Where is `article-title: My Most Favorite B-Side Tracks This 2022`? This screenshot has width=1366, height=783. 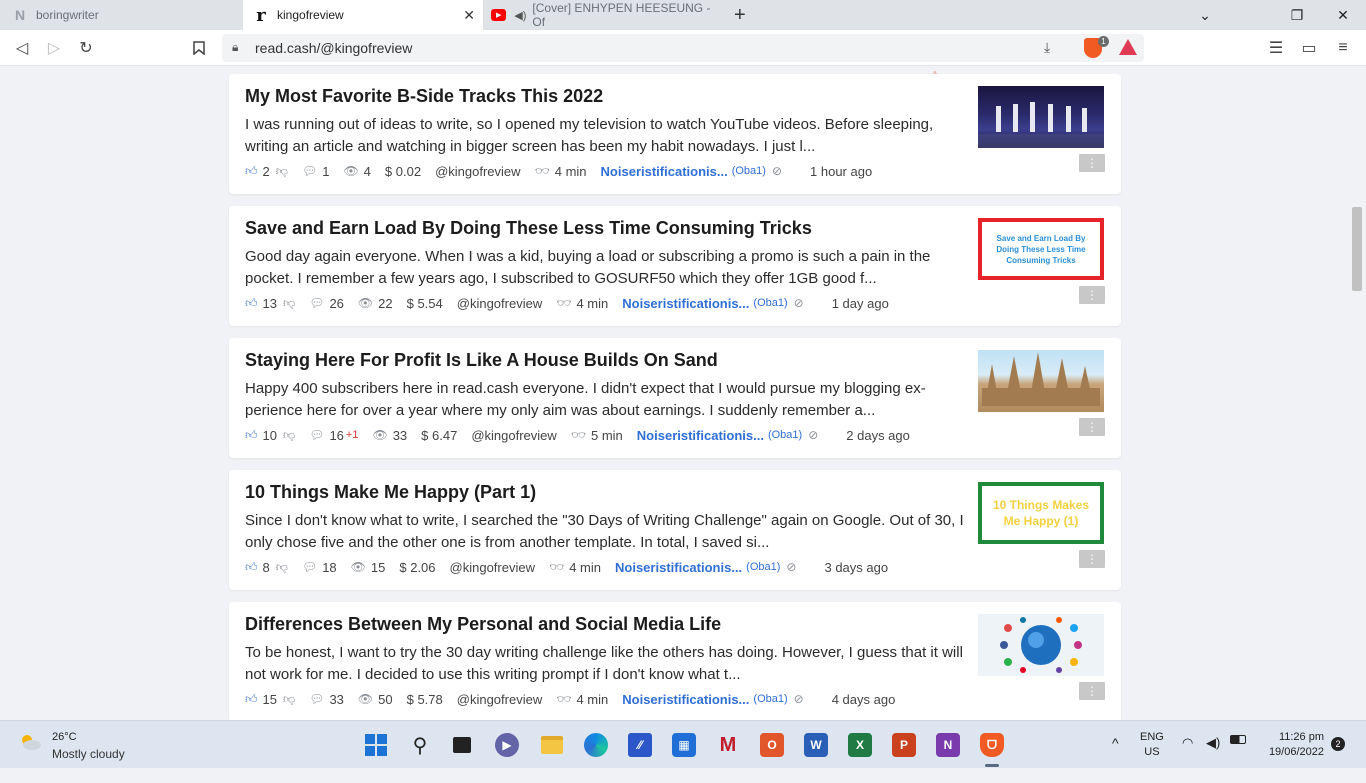
article-title: My Most Favorite B-Side Tracks This 2022 is located at coordinates (424, 96).